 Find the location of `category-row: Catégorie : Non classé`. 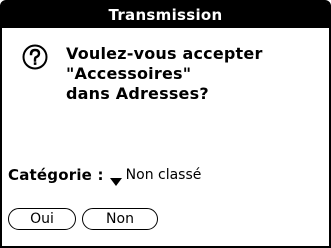

category-row: Catégorie : Non classé is located at coordinates (104, 175).